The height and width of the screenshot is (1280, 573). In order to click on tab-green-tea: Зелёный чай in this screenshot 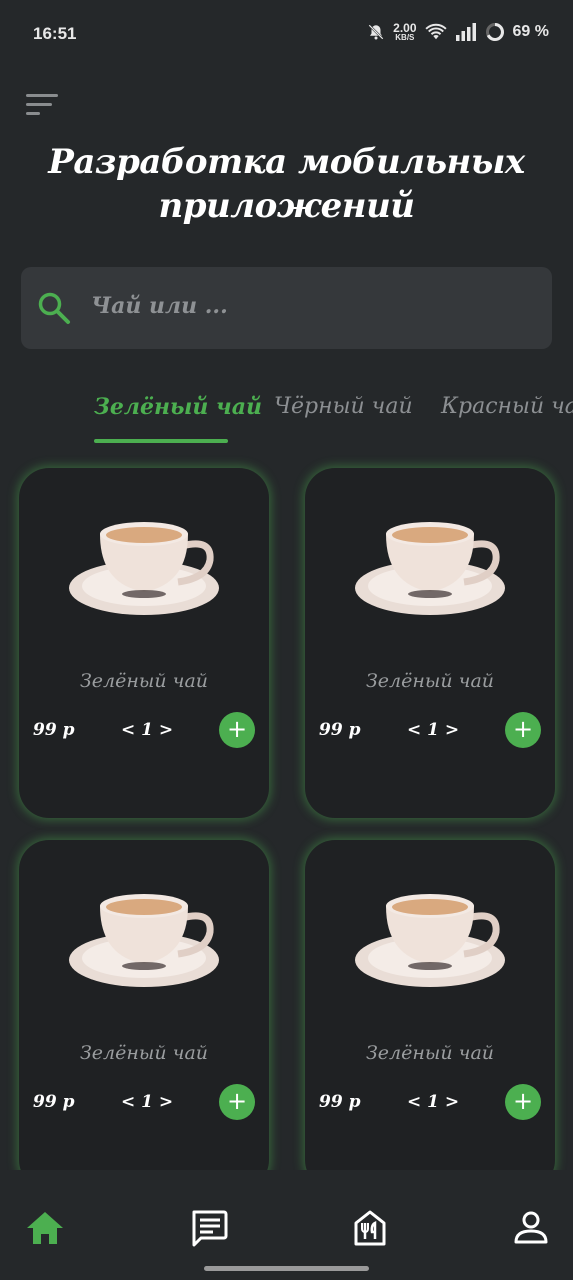, I will do `click(178, 407)`.